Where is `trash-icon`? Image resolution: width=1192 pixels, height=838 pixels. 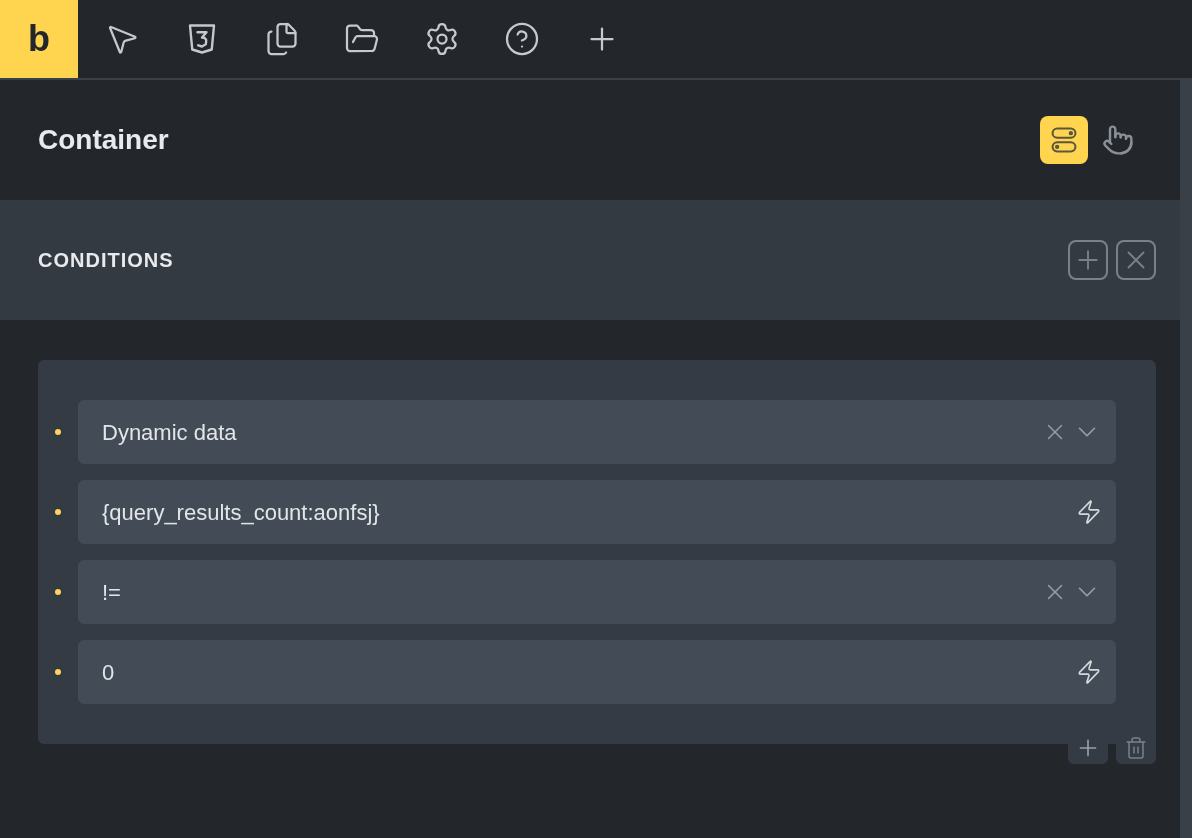
trash-icon is located at coordinates (1136, 748).